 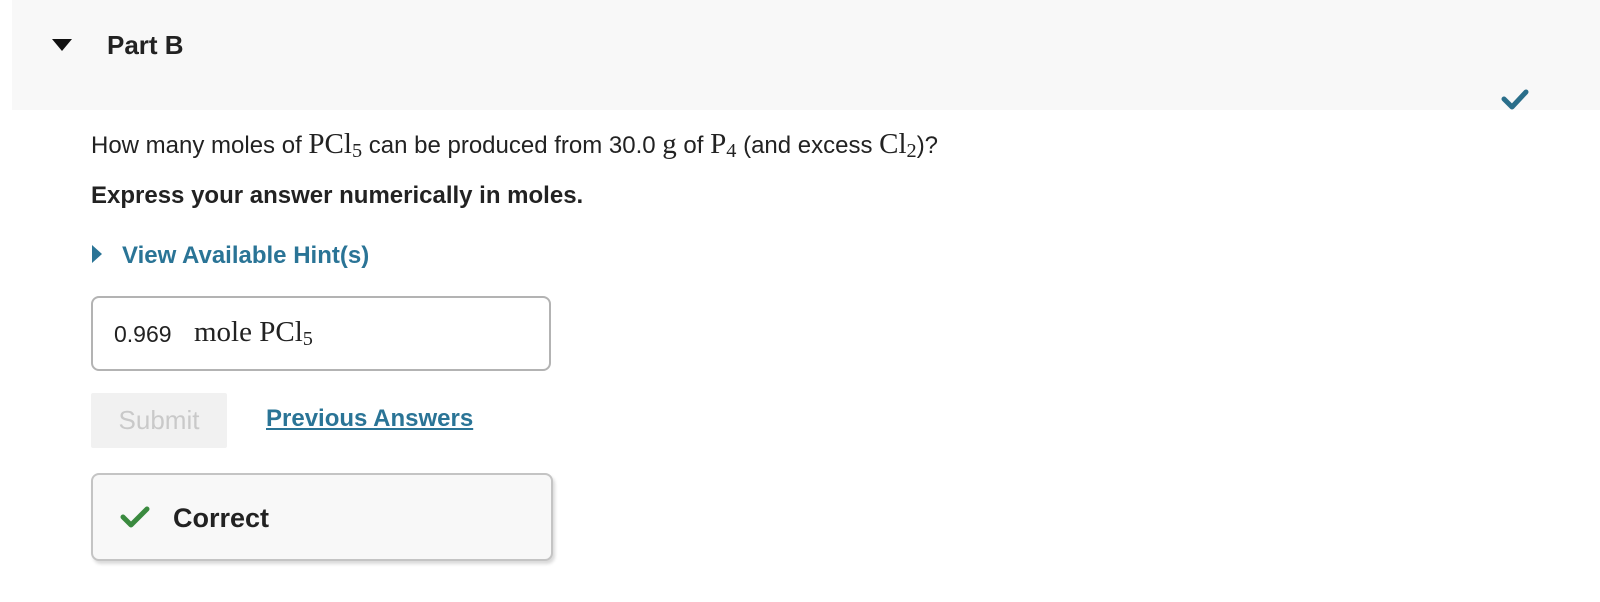 What do you see at coordinates (369, 419) in the screenshot?
I see `previous-answers-link: Previous Answers` at bounding box center [369, 419].